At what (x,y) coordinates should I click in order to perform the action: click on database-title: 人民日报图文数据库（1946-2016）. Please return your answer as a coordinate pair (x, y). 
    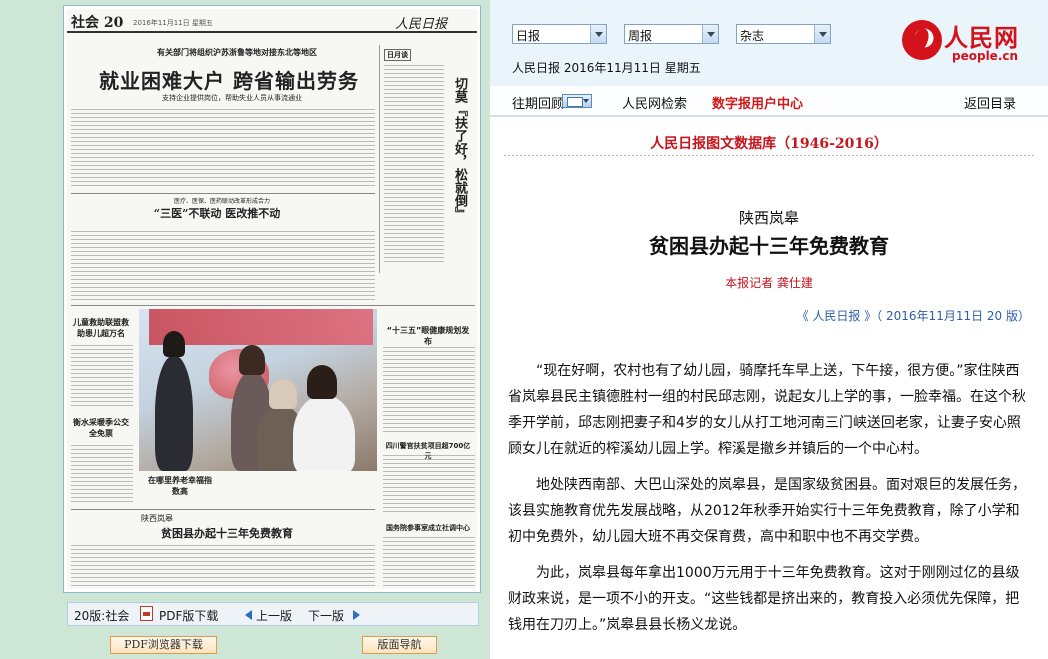
    Looking at the image, I should click on (769, 144).